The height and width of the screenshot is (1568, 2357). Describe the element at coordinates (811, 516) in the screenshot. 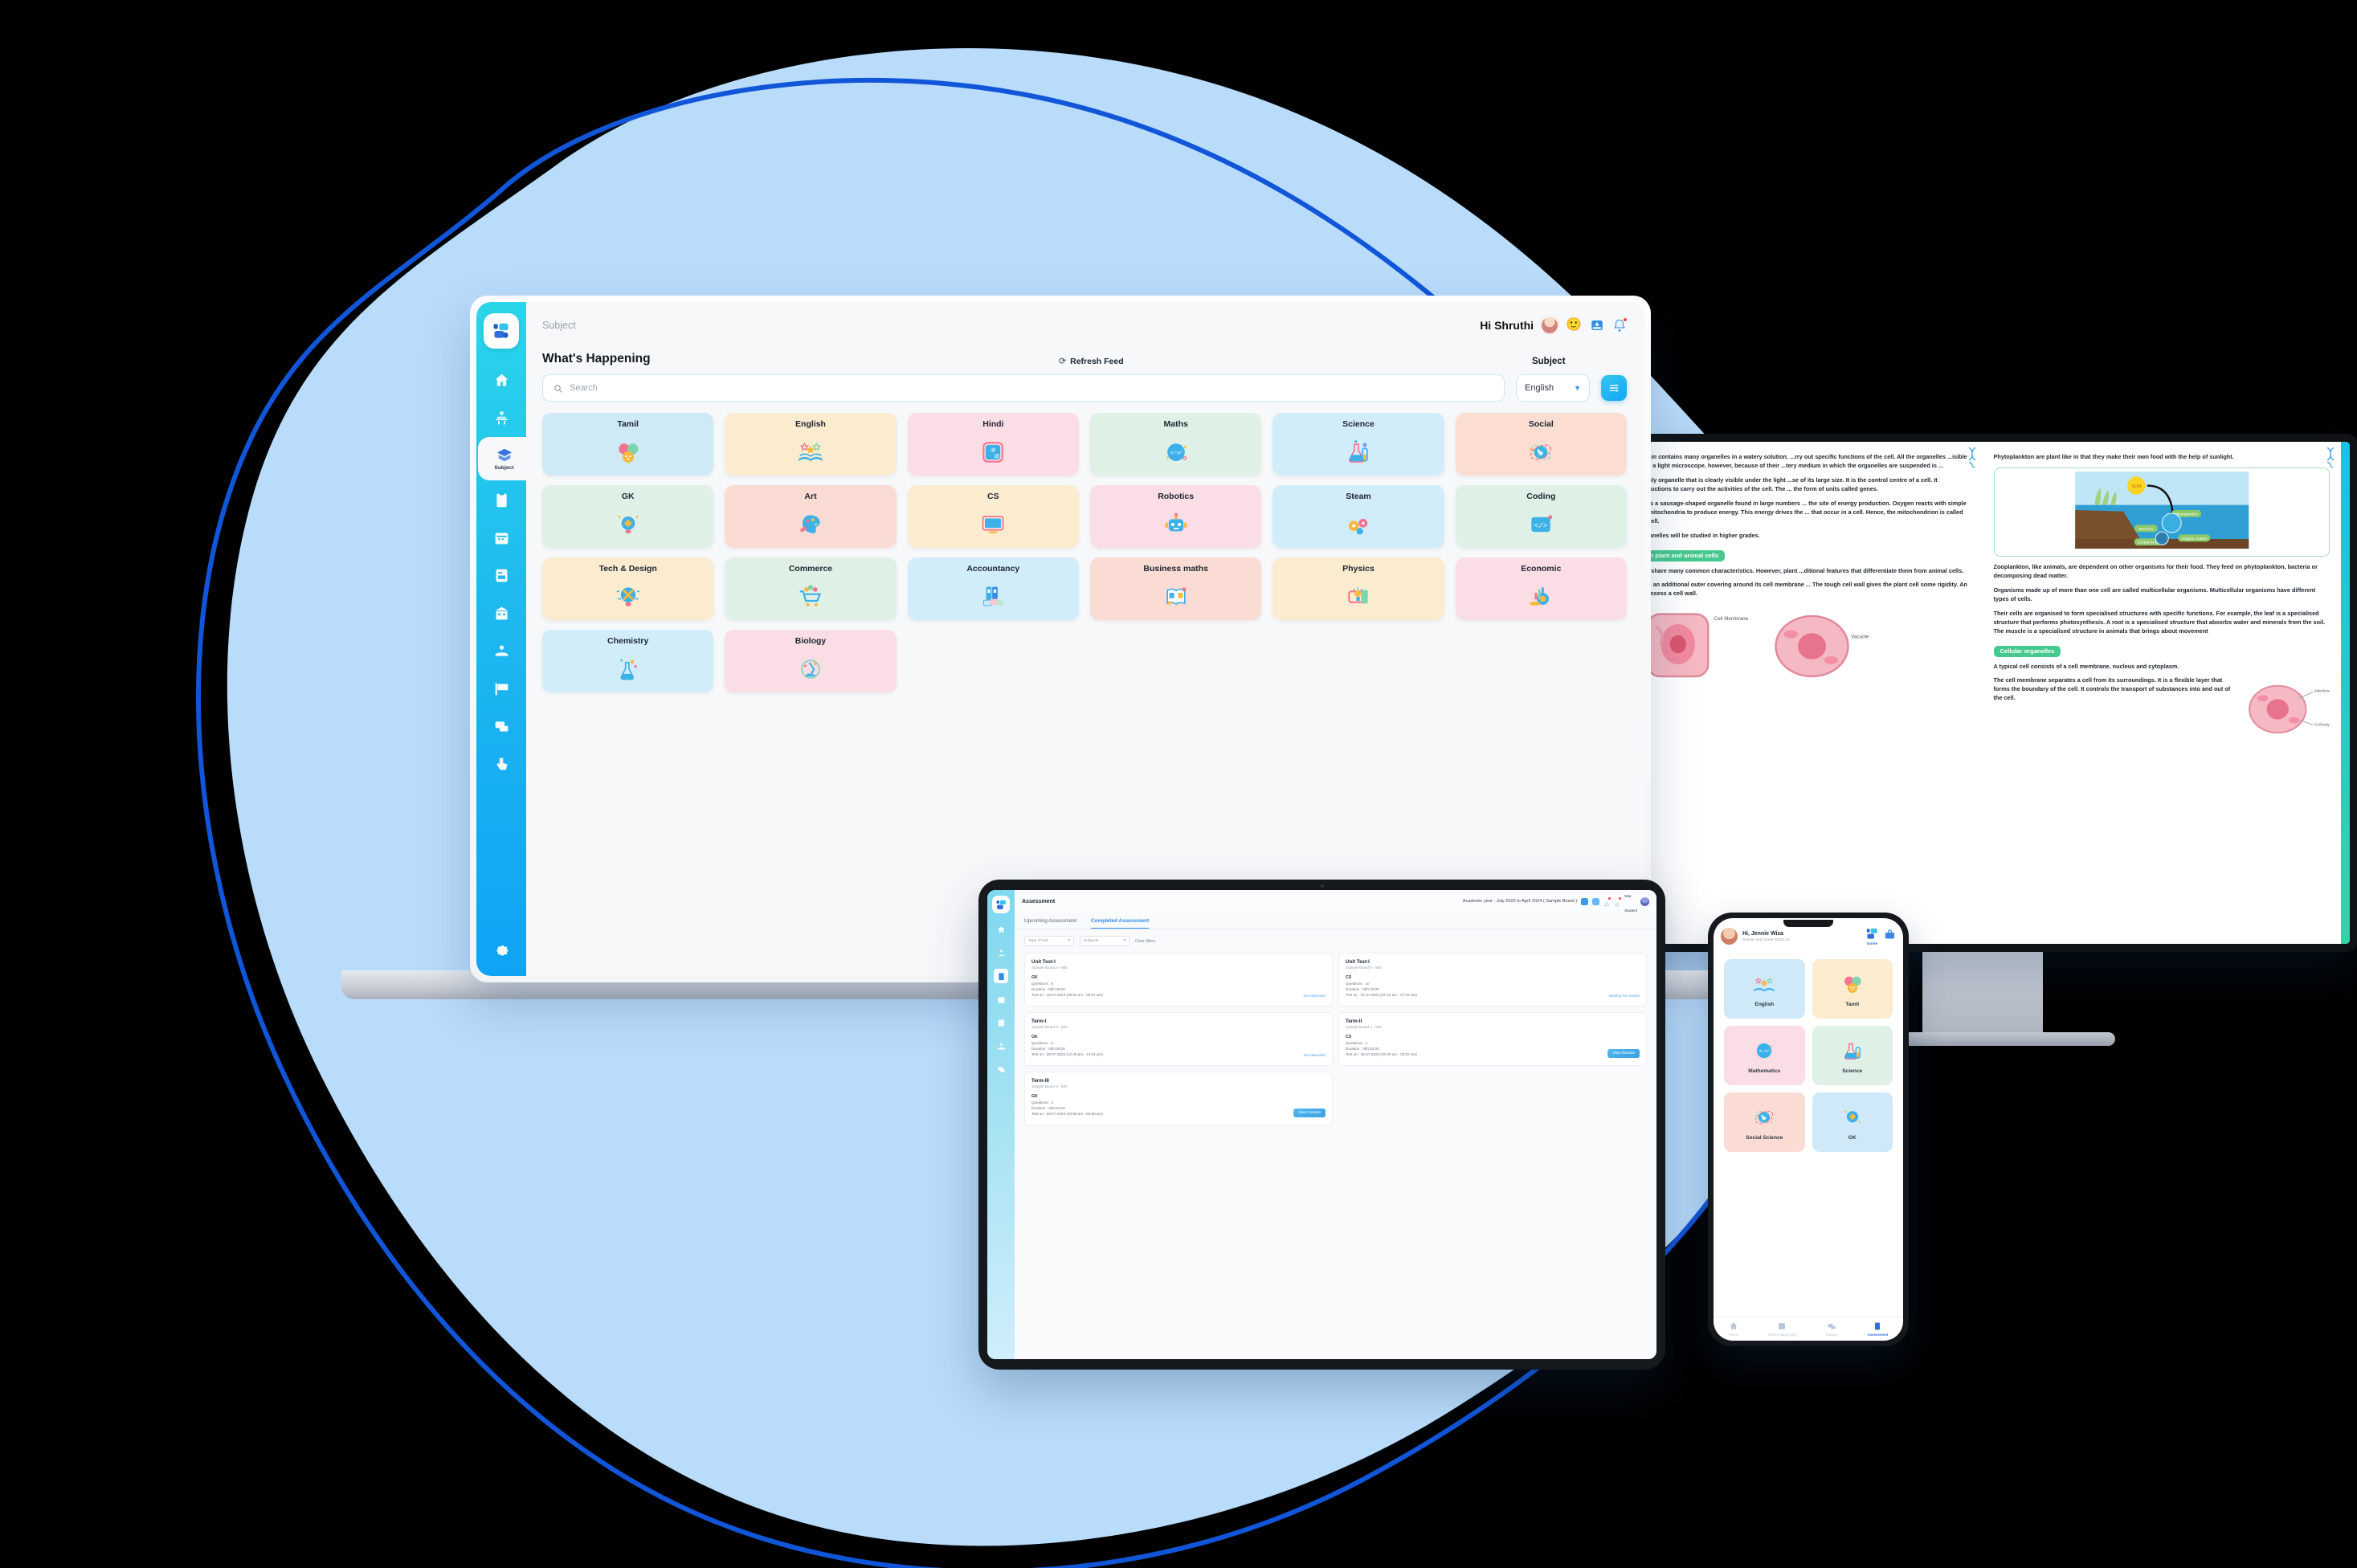

I see `subject-card: Art` at that location.